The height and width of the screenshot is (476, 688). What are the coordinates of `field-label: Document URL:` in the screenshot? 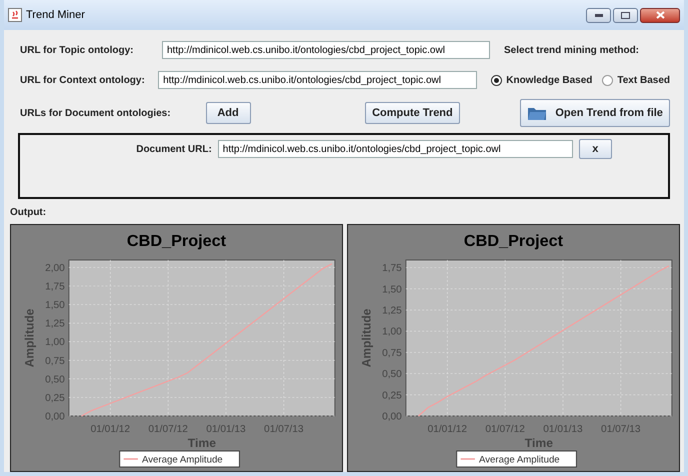 It's located at (174, 149).